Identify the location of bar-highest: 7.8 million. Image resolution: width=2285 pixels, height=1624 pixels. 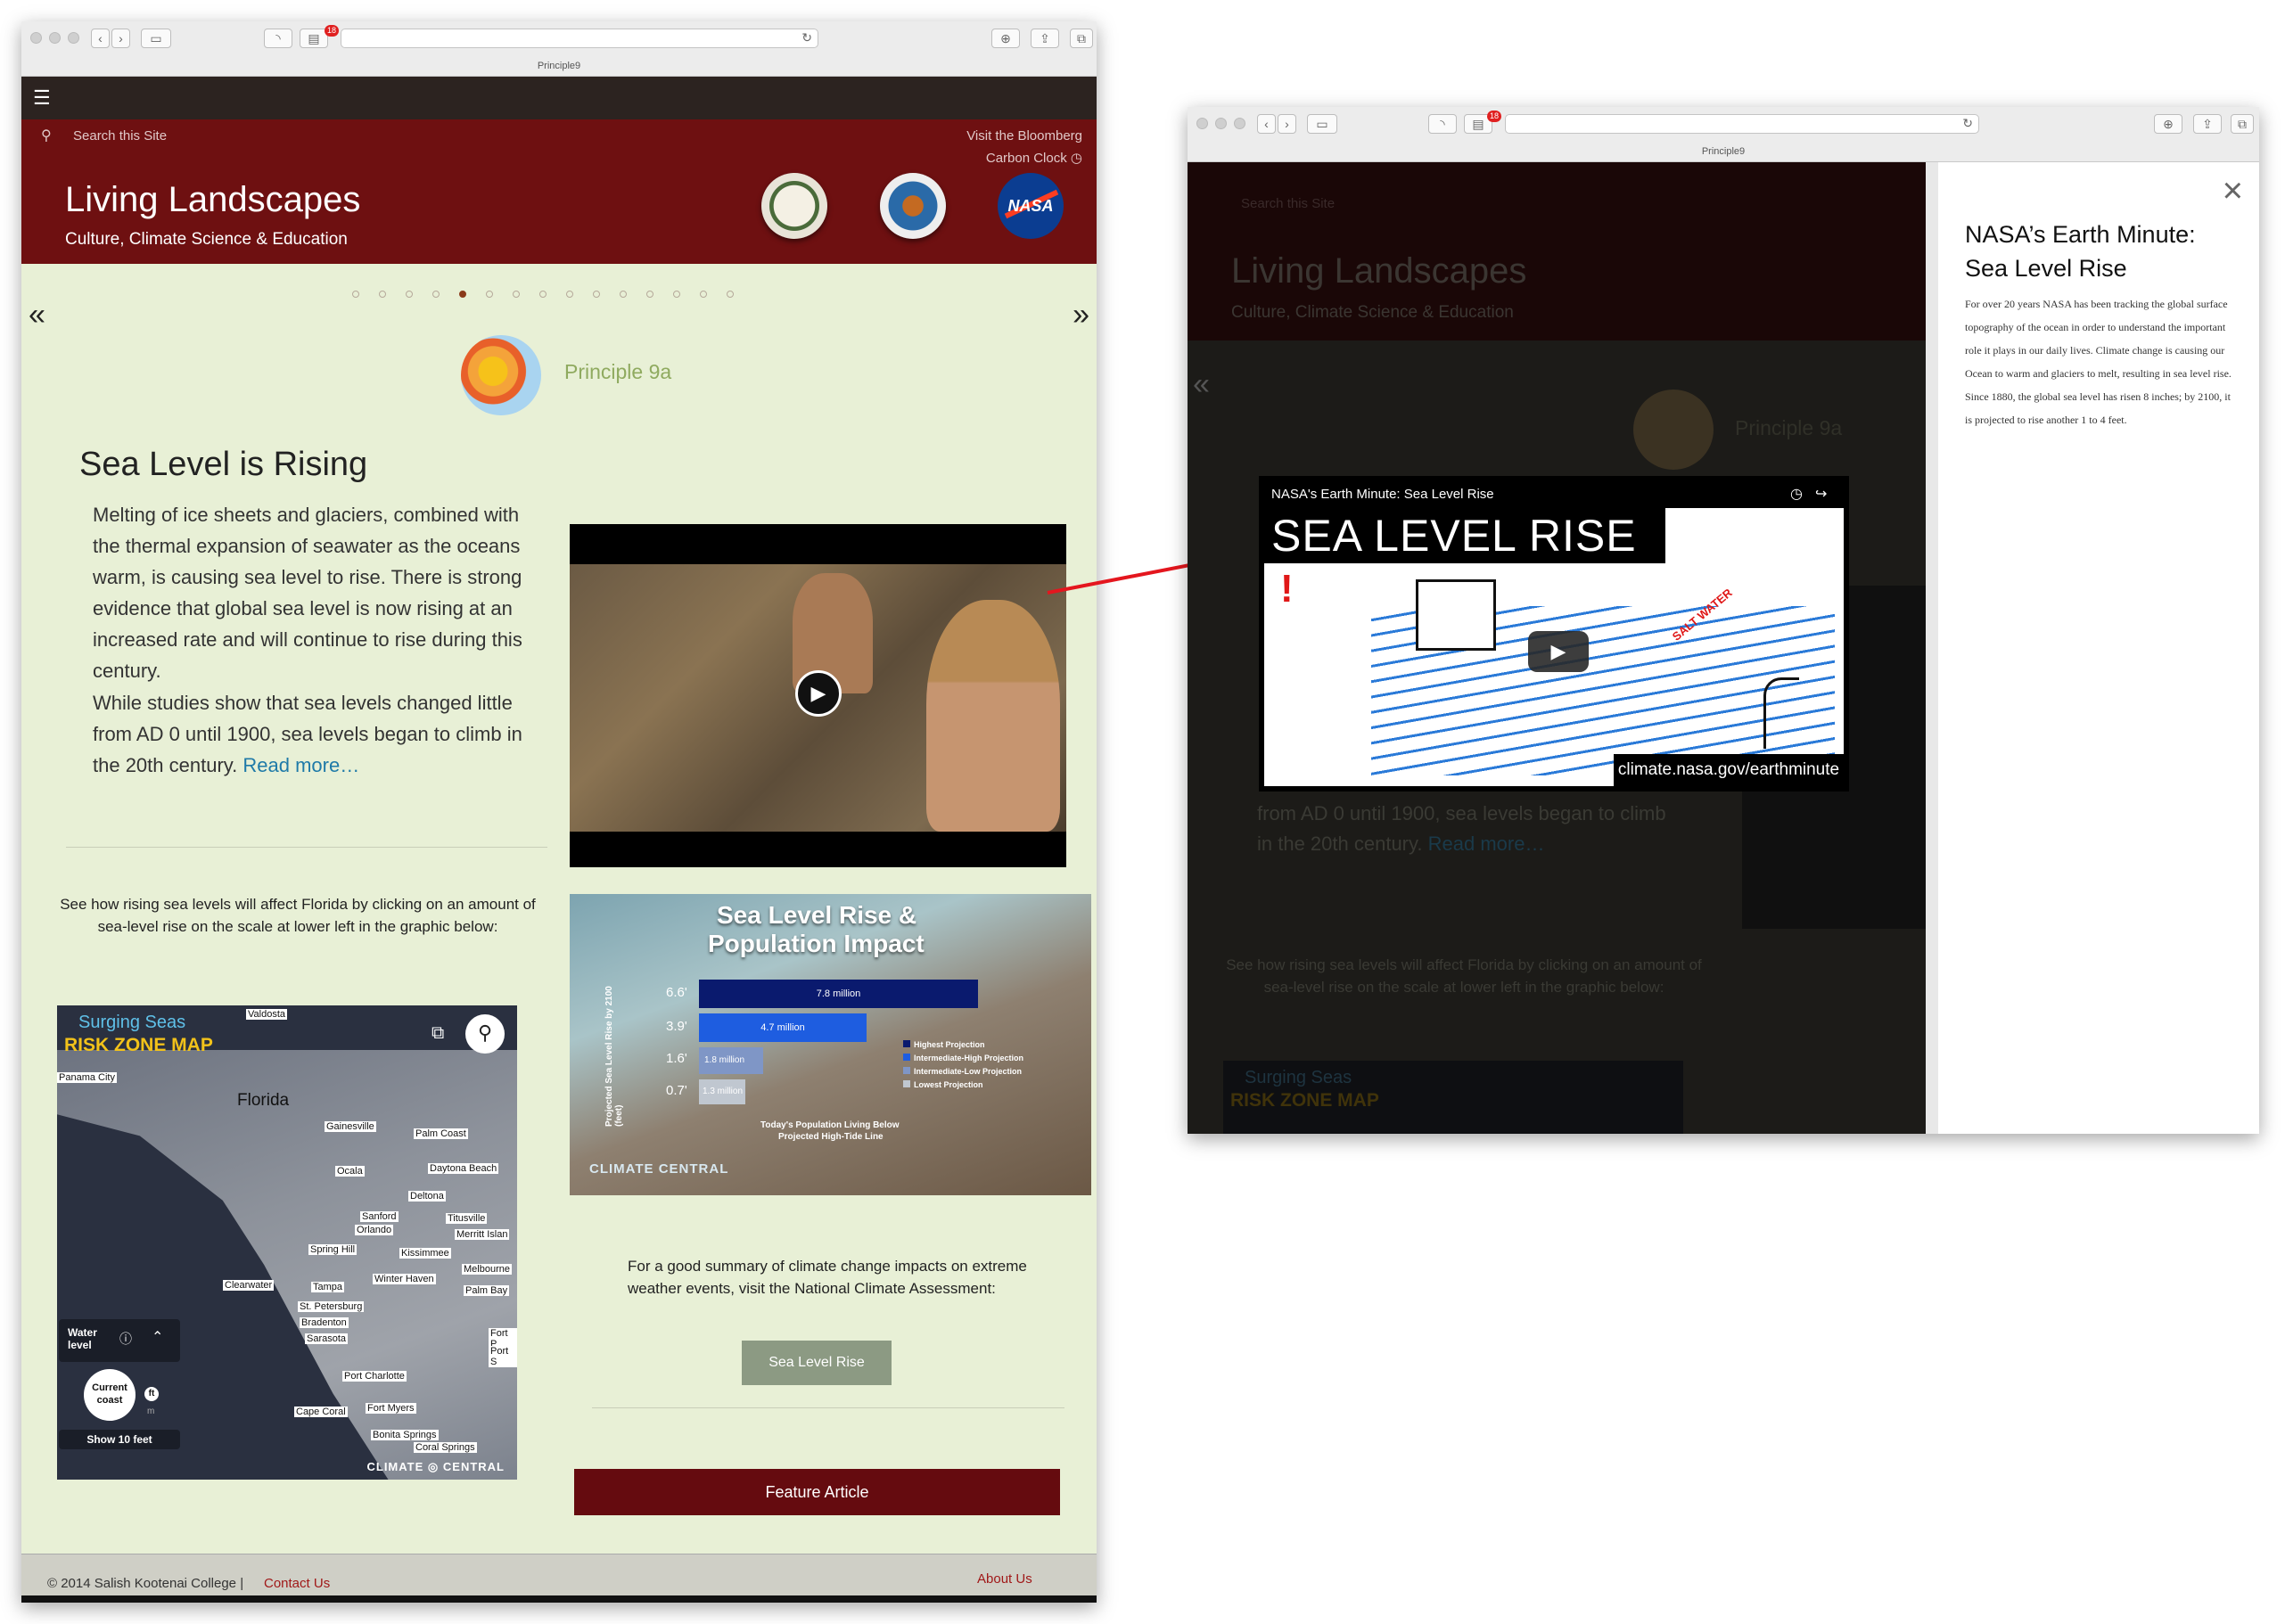
(839, 994).